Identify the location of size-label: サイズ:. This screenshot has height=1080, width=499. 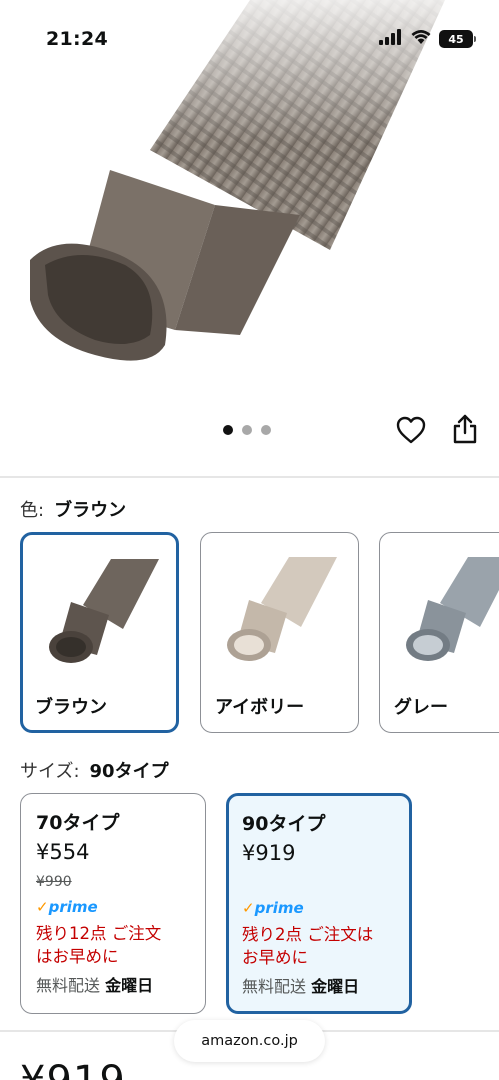
(50, 771).